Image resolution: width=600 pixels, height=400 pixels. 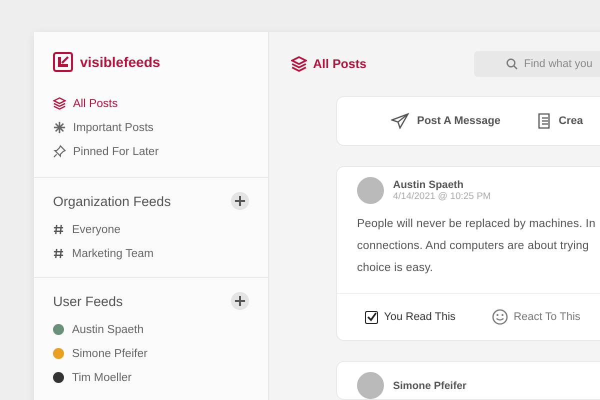 What do you see at coordinates (87, 229) in the screenshot?
I see `feed-item: Everyone` at bounding box center [87, 229].